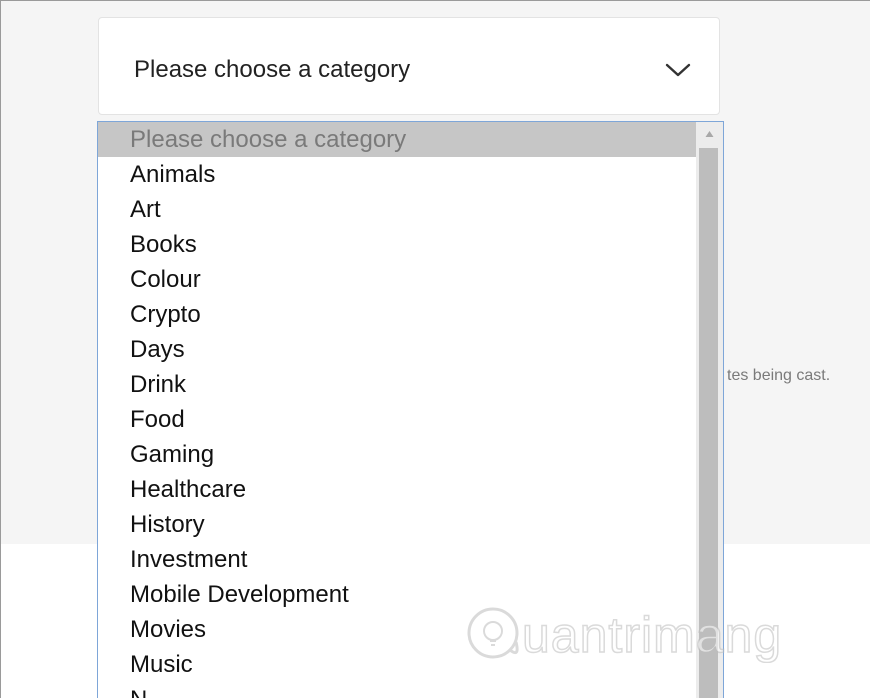  Describe the element at coordinates (397, 384) in the screenshot. I see `option-drink: Drink` at that location.